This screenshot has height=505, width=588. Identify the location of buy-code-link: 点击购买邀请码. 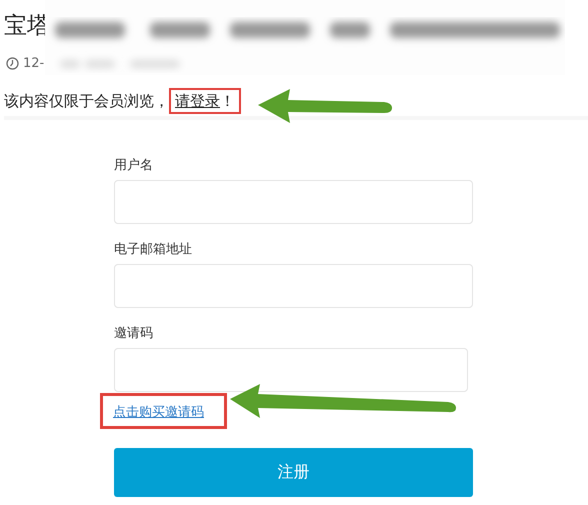
(158, 412).